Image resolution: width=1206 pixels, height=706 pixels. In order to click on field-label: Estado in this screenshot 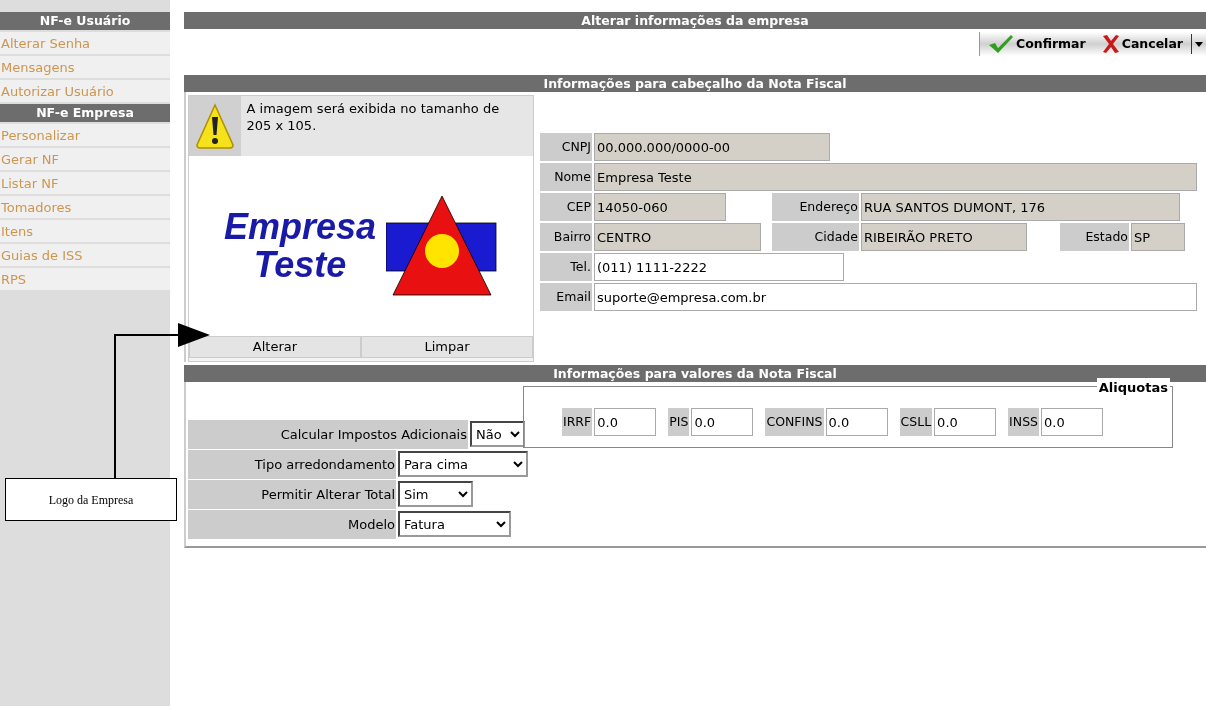, I will do `click(1094, 237)`.